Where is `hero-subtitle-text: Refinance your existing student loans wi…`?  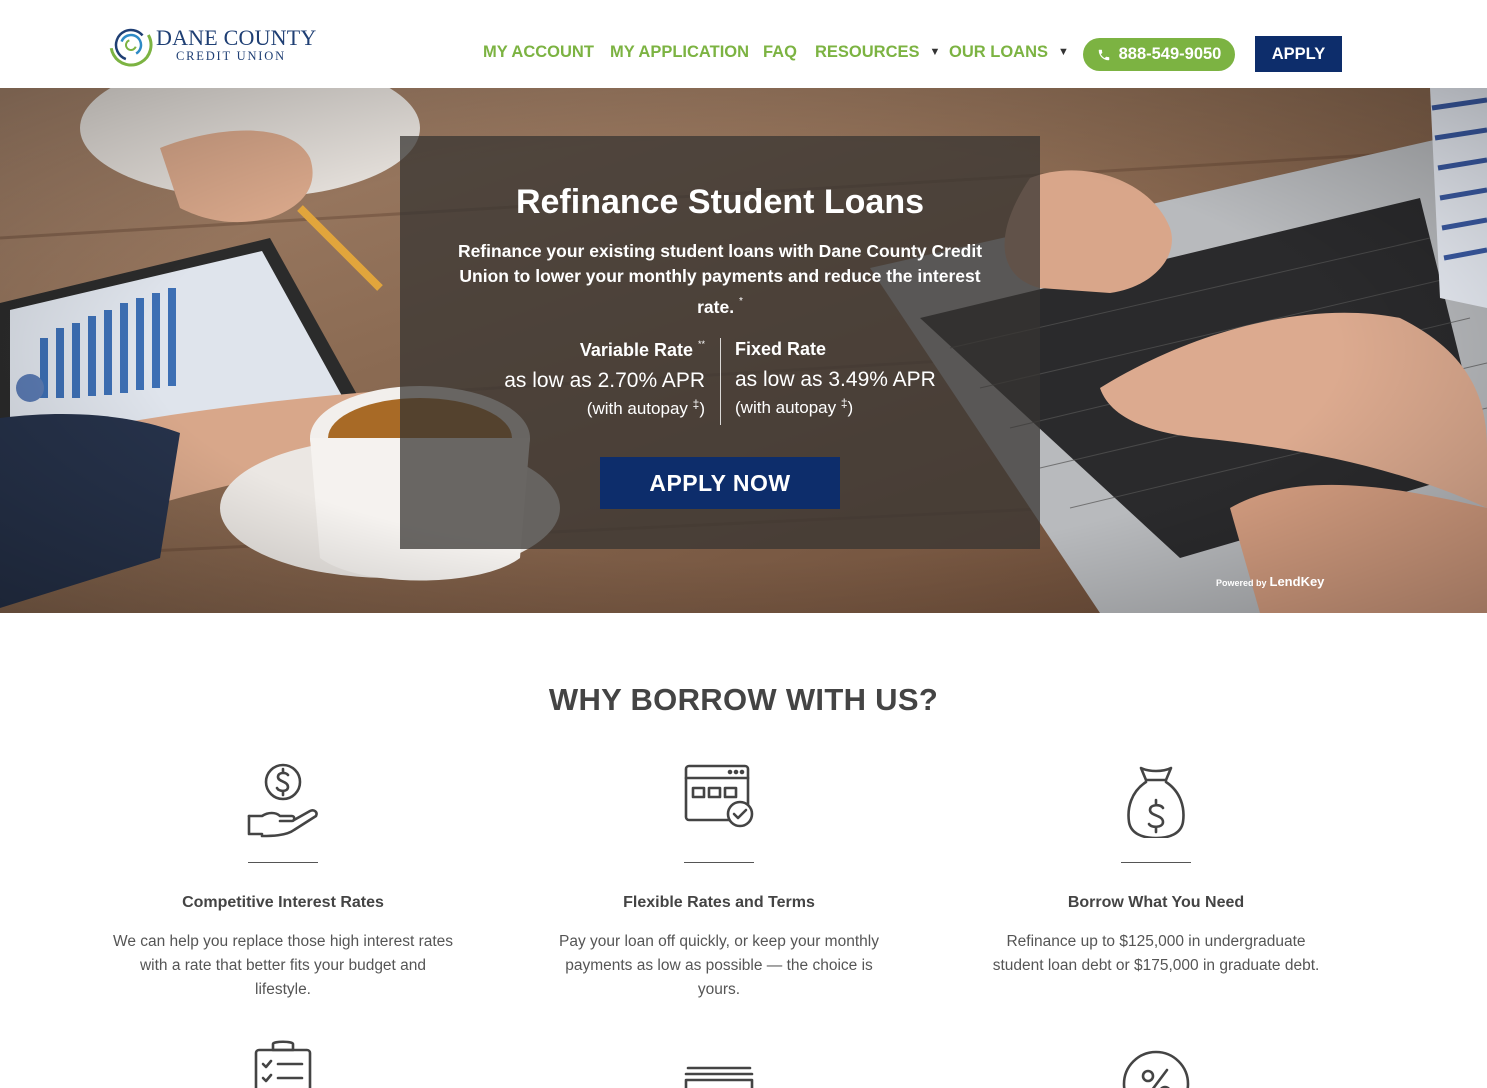
hero-subtitle-text: Refinance your existing student loans wi… is located at coordinates (720, 279).